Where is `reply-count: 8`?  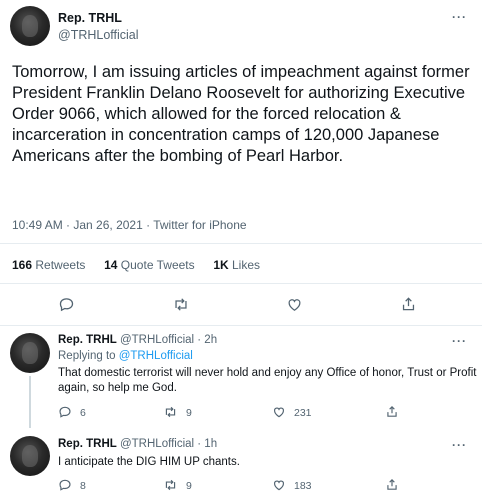
reply-count: 8 is located at coordinates (83, 486).